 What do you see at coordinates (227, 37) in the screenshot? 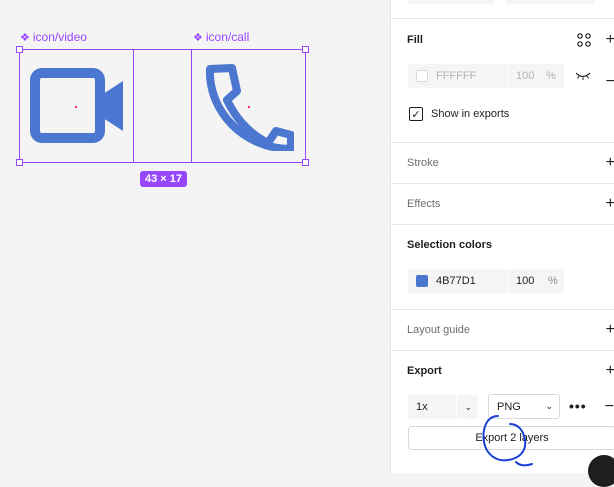
I see `component-name: icon/call` at bounding box center [227, 37].